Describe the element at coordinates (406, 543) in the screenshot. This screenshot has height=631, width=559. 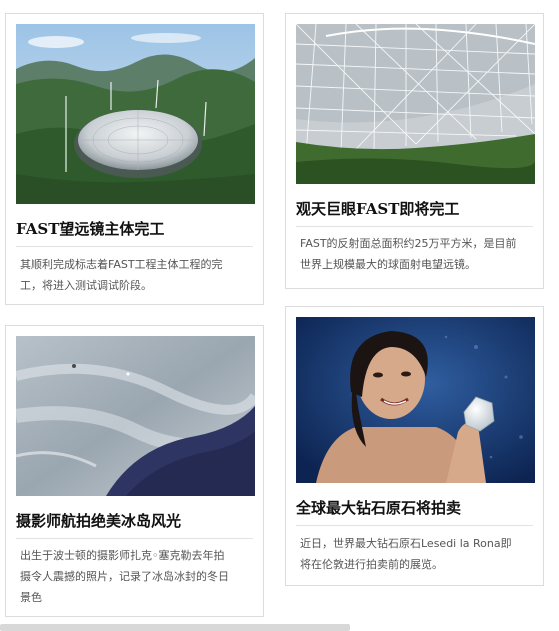
I see `desc-line: 近日，世界最大钻石原石Lesedi la Rona即` at that location.